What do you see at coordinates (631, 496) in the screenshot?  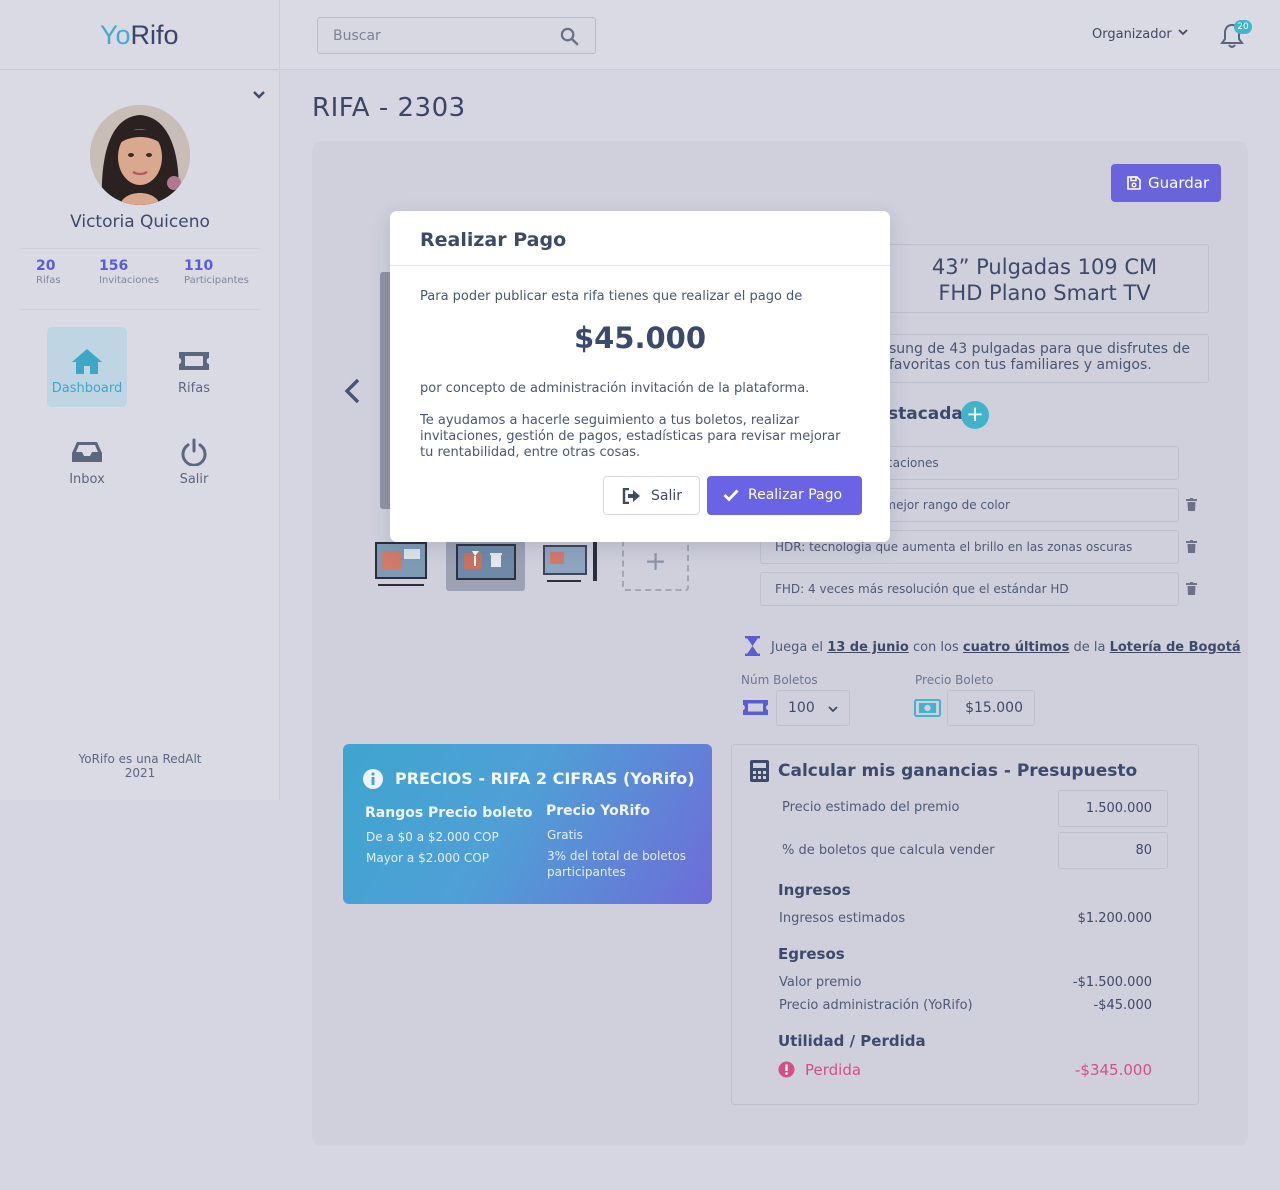 I see `sign-out-icon` at bounding box center [631, 496].